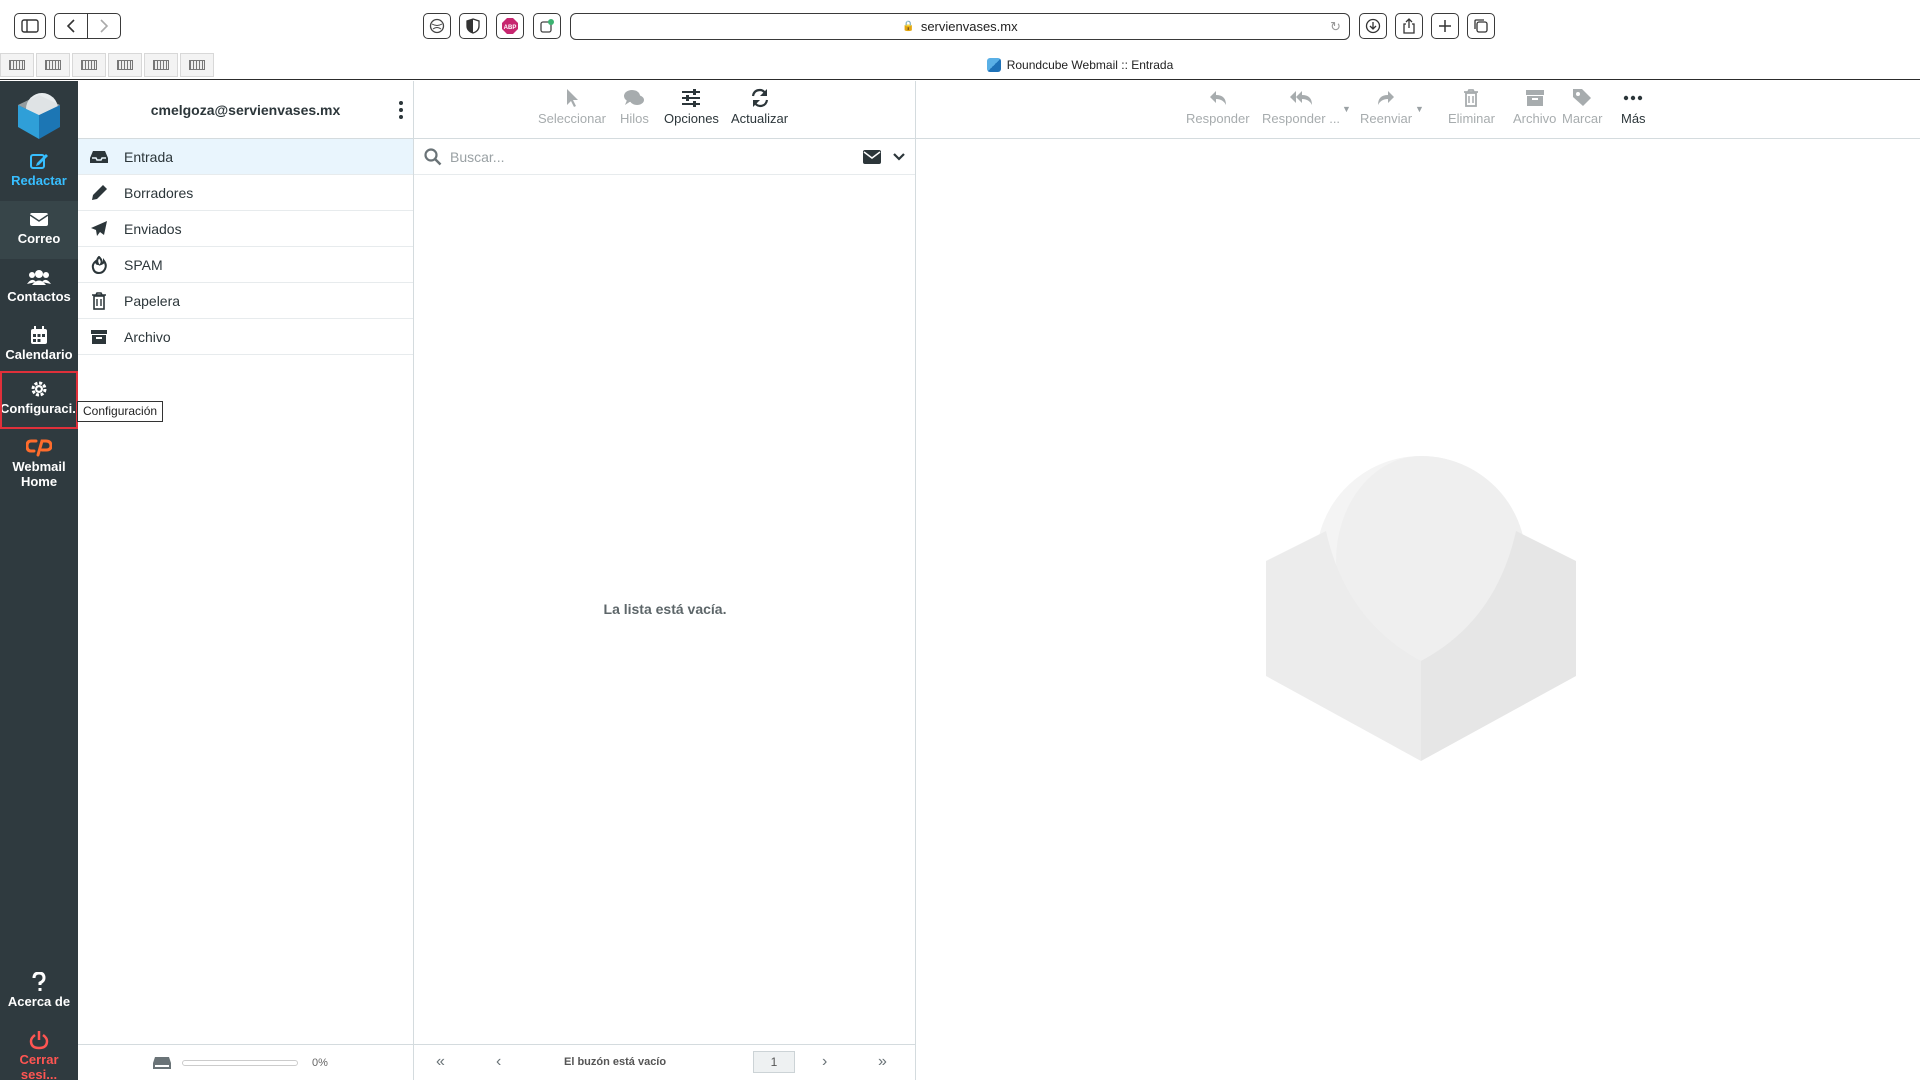 This screenshot has height=1082, width=1920. Describe the element at coordinates (759, 98) in the screenshot. I see `refresh-icon` at that location.